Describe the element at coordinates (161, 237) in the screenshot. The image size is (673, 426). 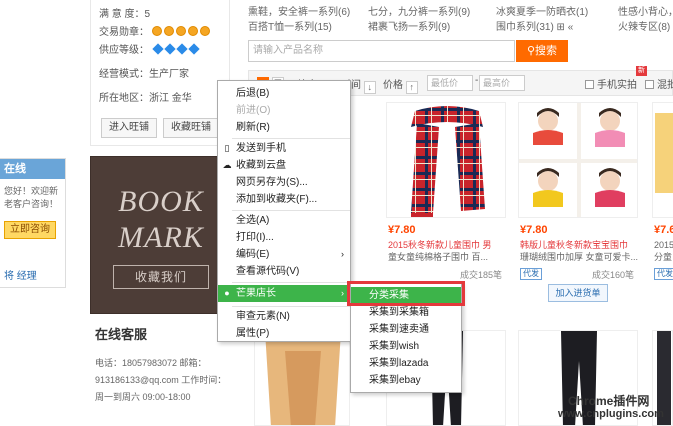
I see `banner-line2: MARK` at that location.